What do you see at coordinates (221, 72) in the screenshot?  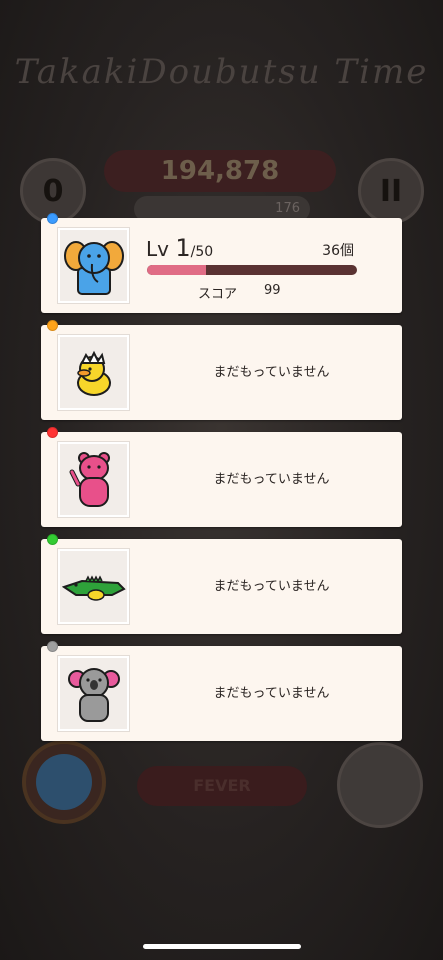 I see `game-logo: TakakiDoubutsu Time` at bounding box center [221, 72].